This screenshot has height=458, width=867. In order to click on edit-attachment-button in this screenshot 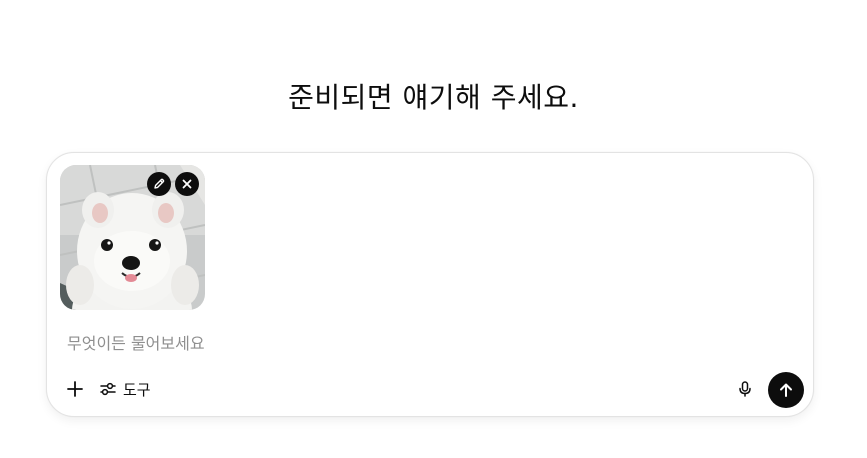, I will do `click(159, 184)`.